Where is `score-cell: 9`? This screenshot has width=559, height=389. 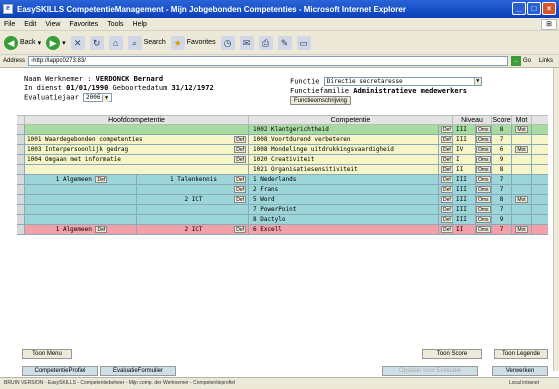 score-cell: 9 is located at coordinates (502, 219).